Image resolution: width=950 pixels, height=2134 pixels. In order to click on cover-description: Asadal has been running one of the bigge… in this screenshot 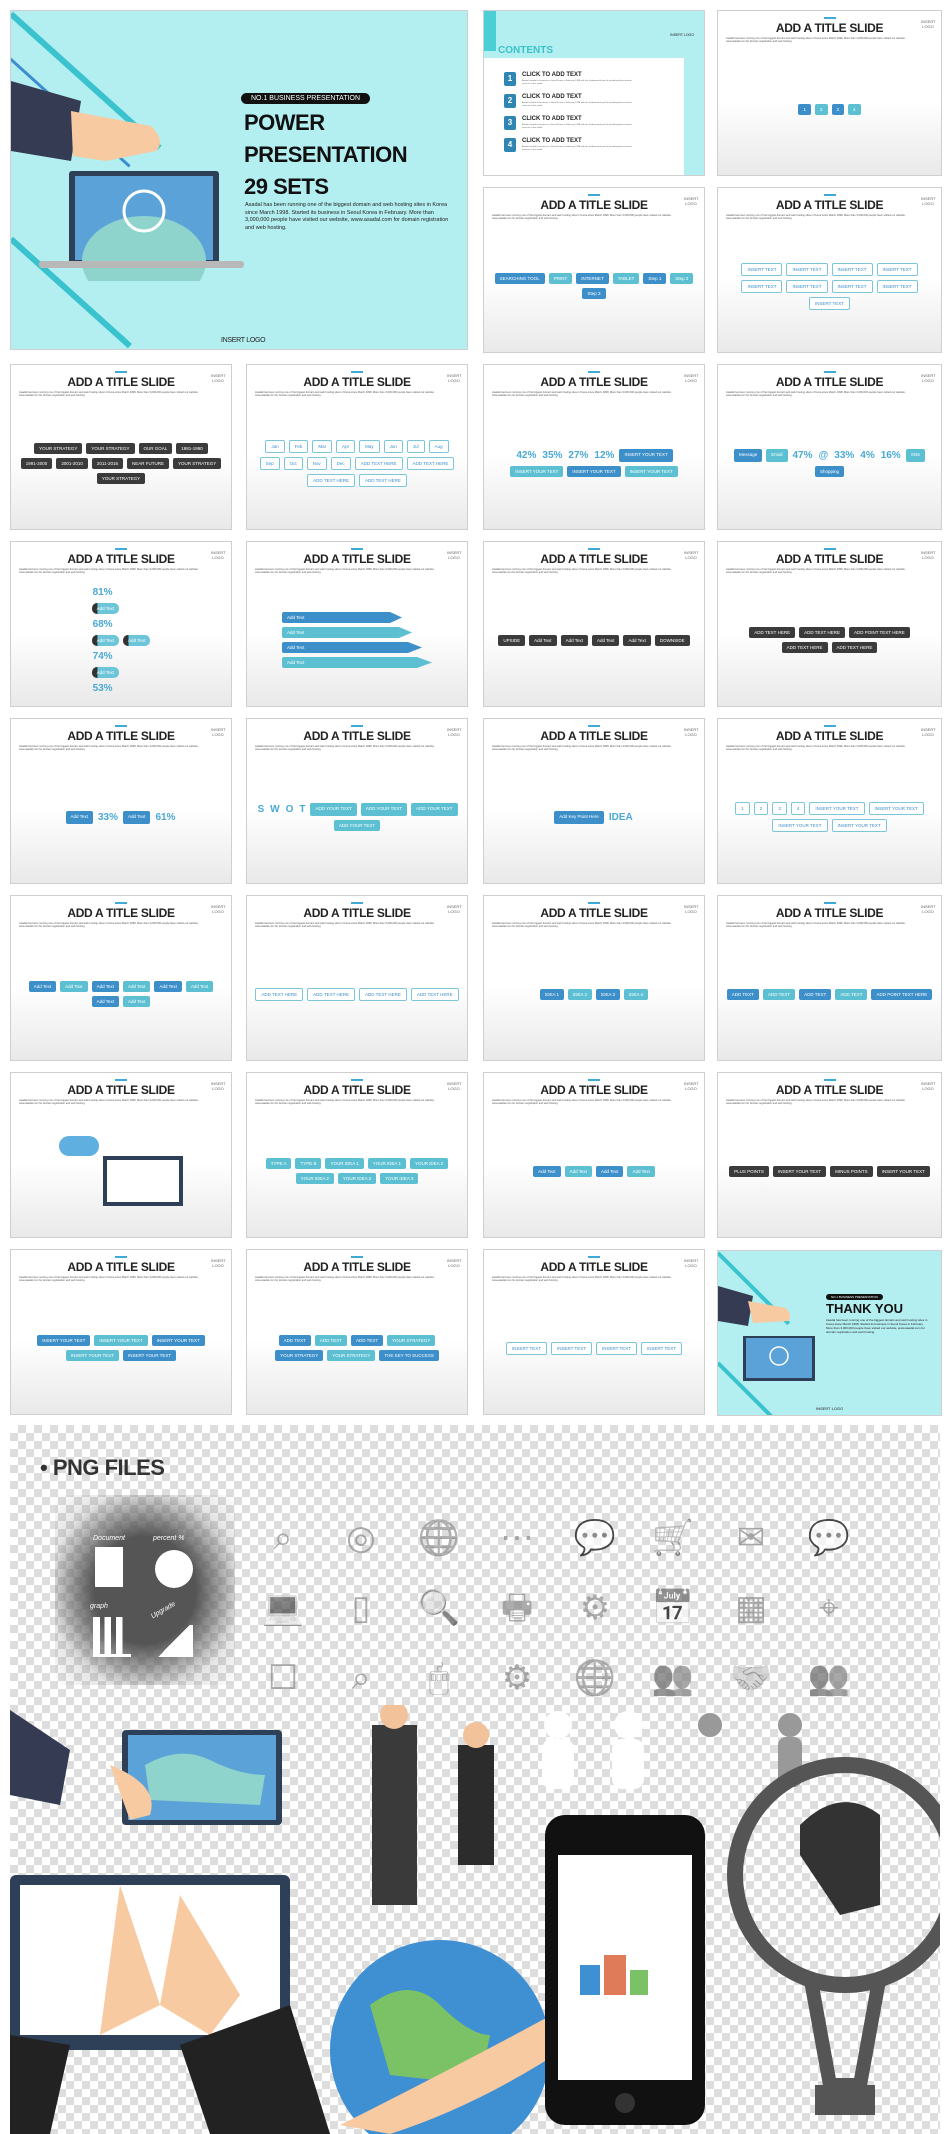, I will do `click(347, 216)`.